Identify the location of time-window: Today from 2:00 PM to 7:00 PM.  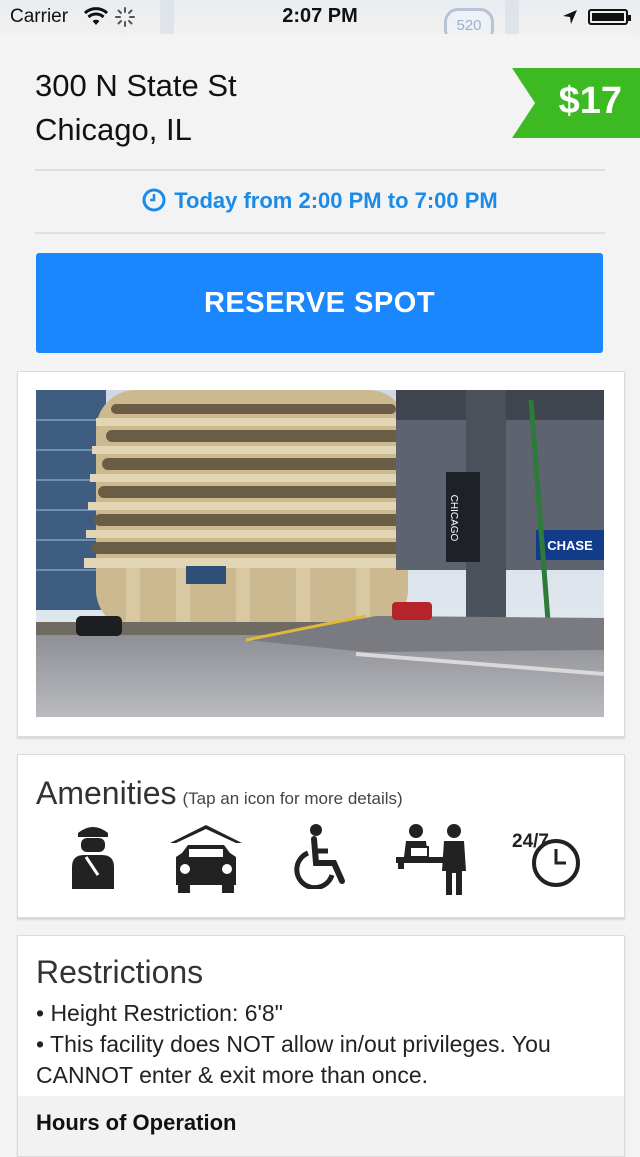
(320, 201).